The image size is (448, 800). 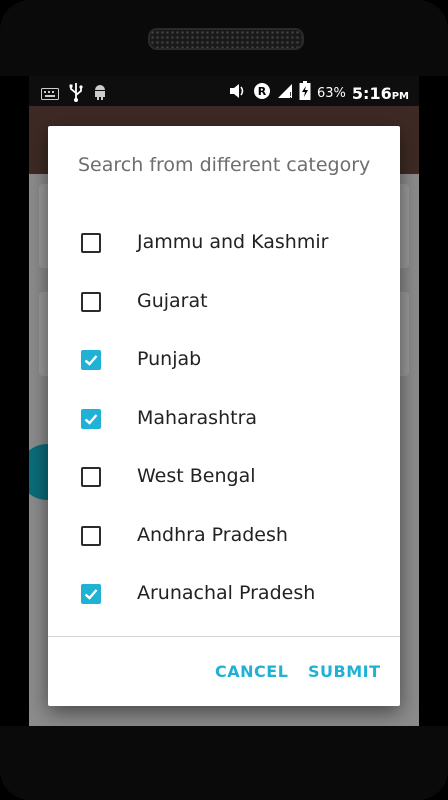 What do you see at coordinates (172, 300) in the screenshot?
I see `option-label: Gujarat` at bounding box center [172, 300].